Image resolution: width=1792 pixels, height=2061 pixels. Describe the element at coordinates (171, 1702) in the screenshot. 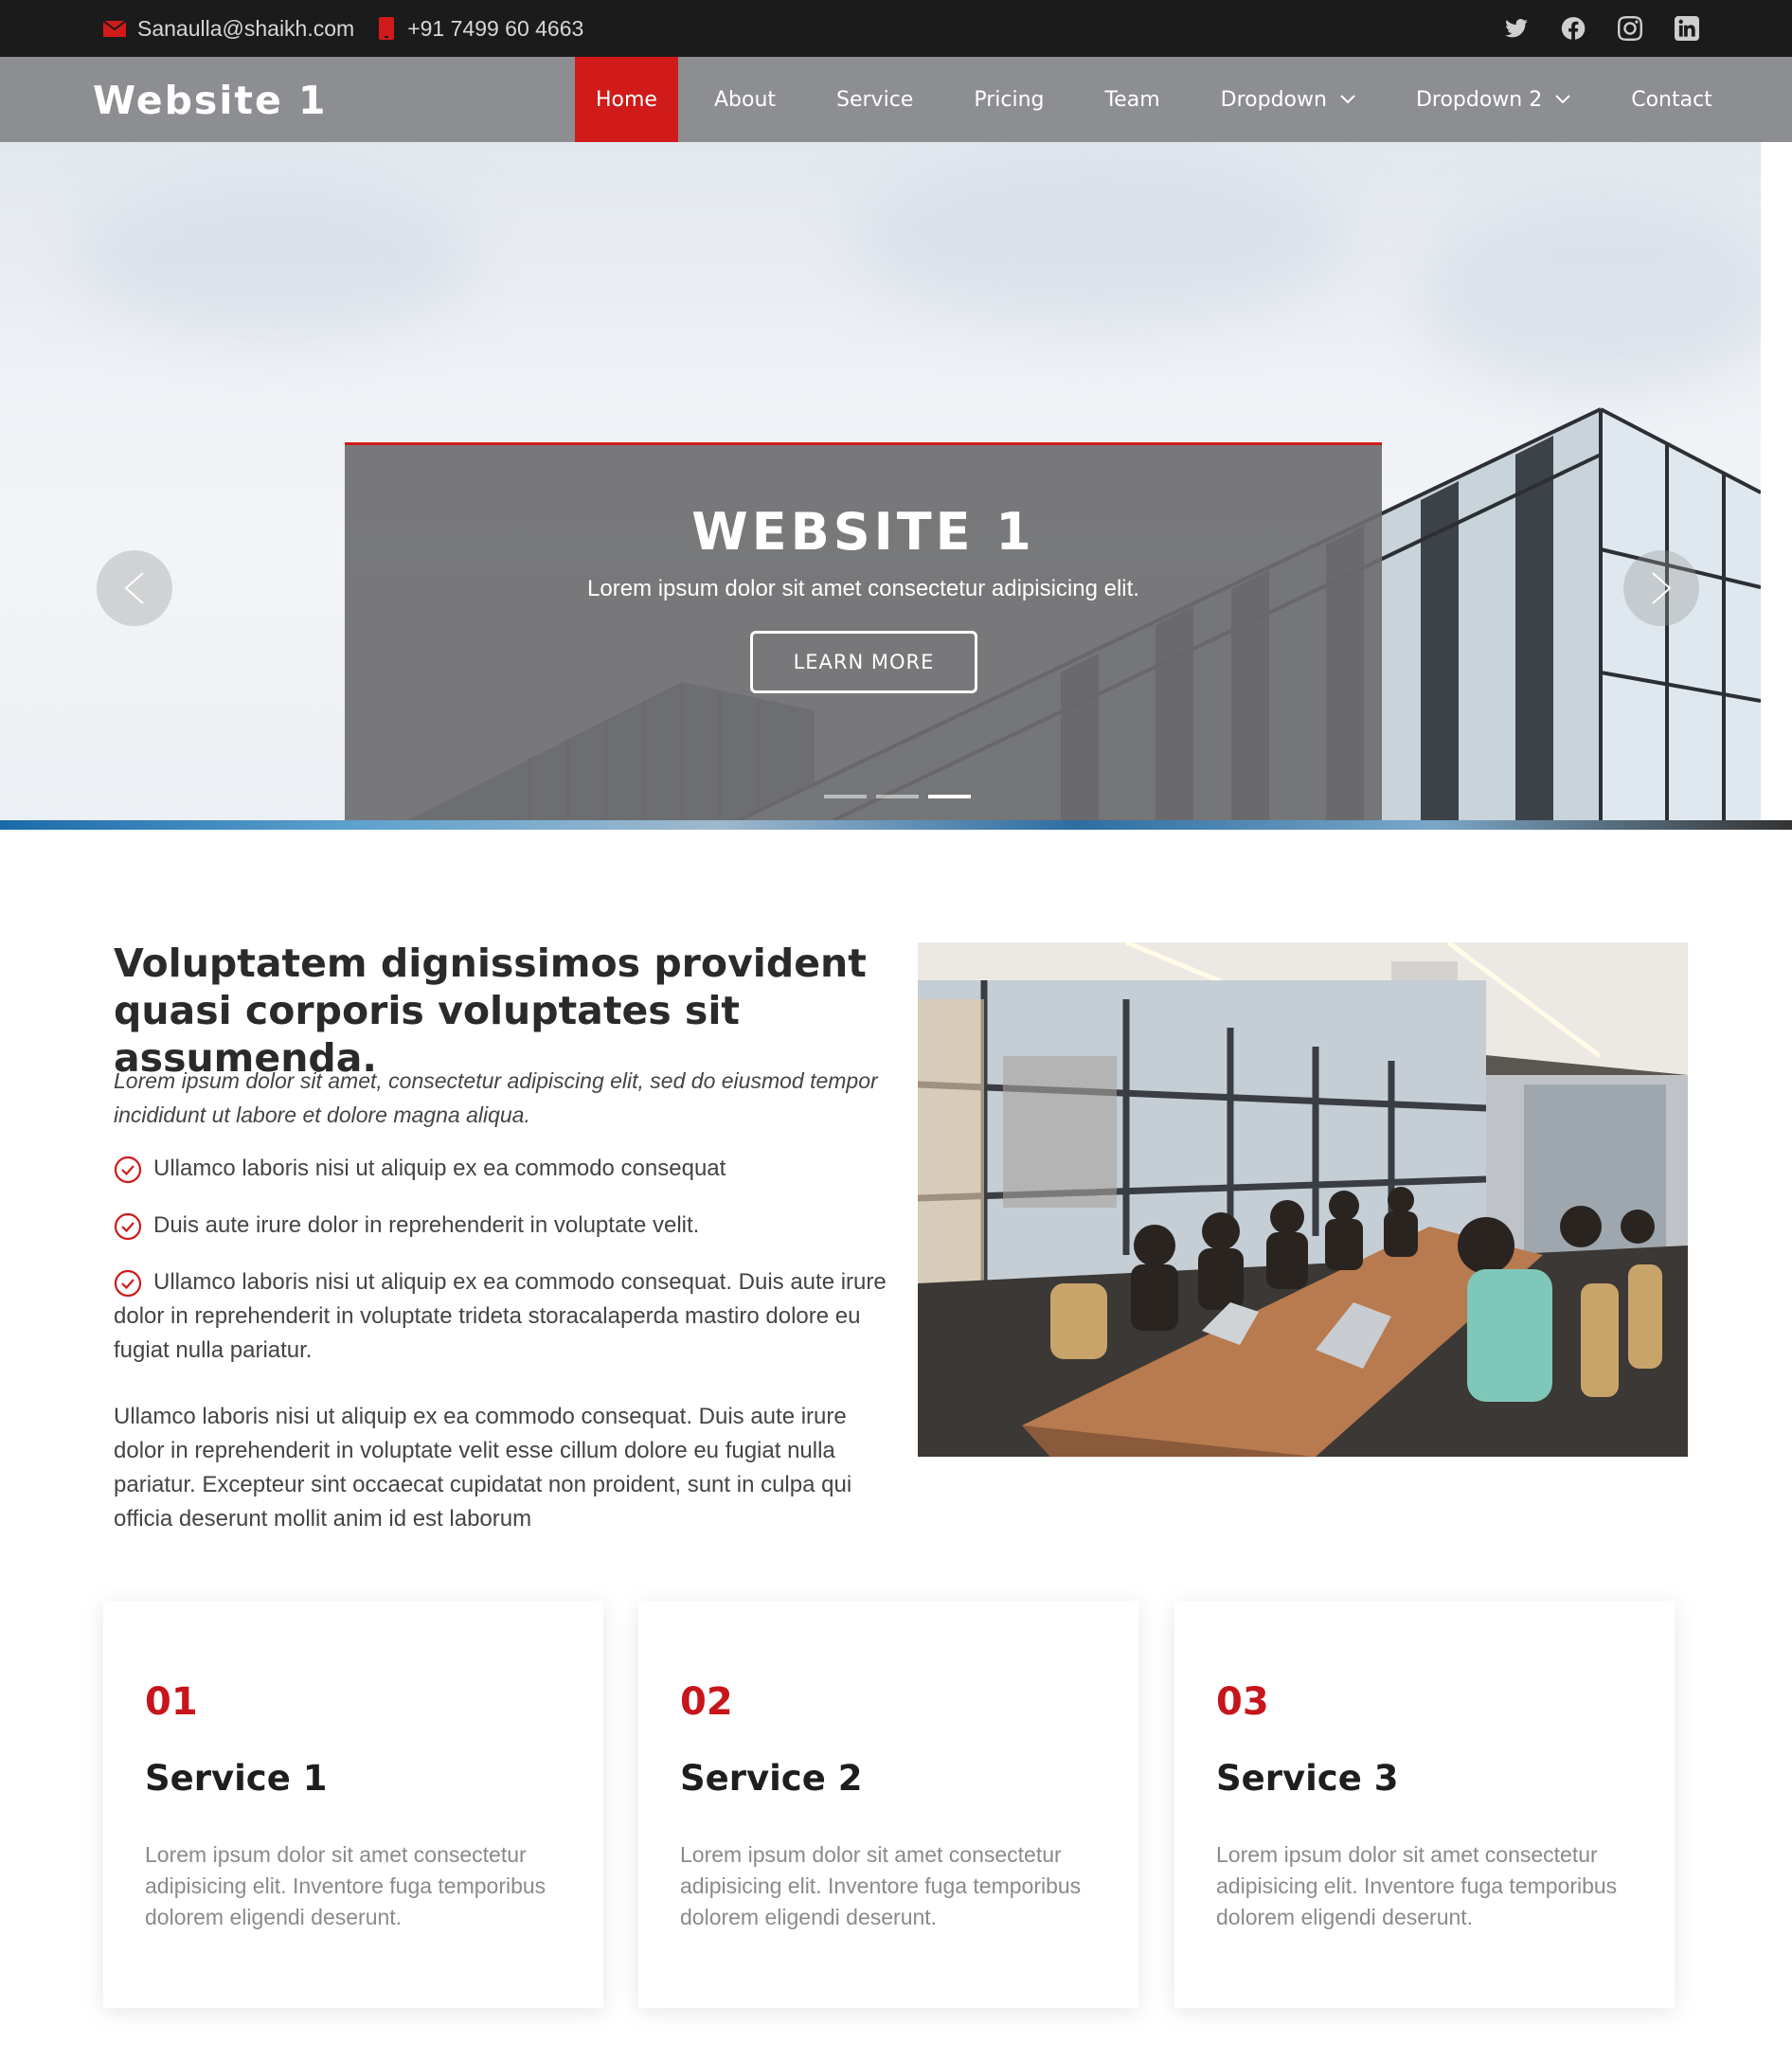

I see `service-number: 01` at that location.